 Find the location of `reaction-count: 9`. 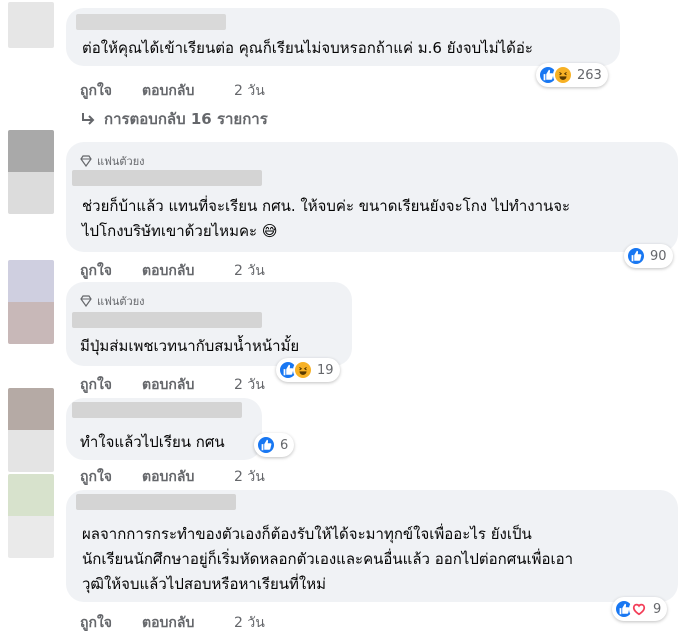

reaction-count: 9 is located at coordinates (657, 609).